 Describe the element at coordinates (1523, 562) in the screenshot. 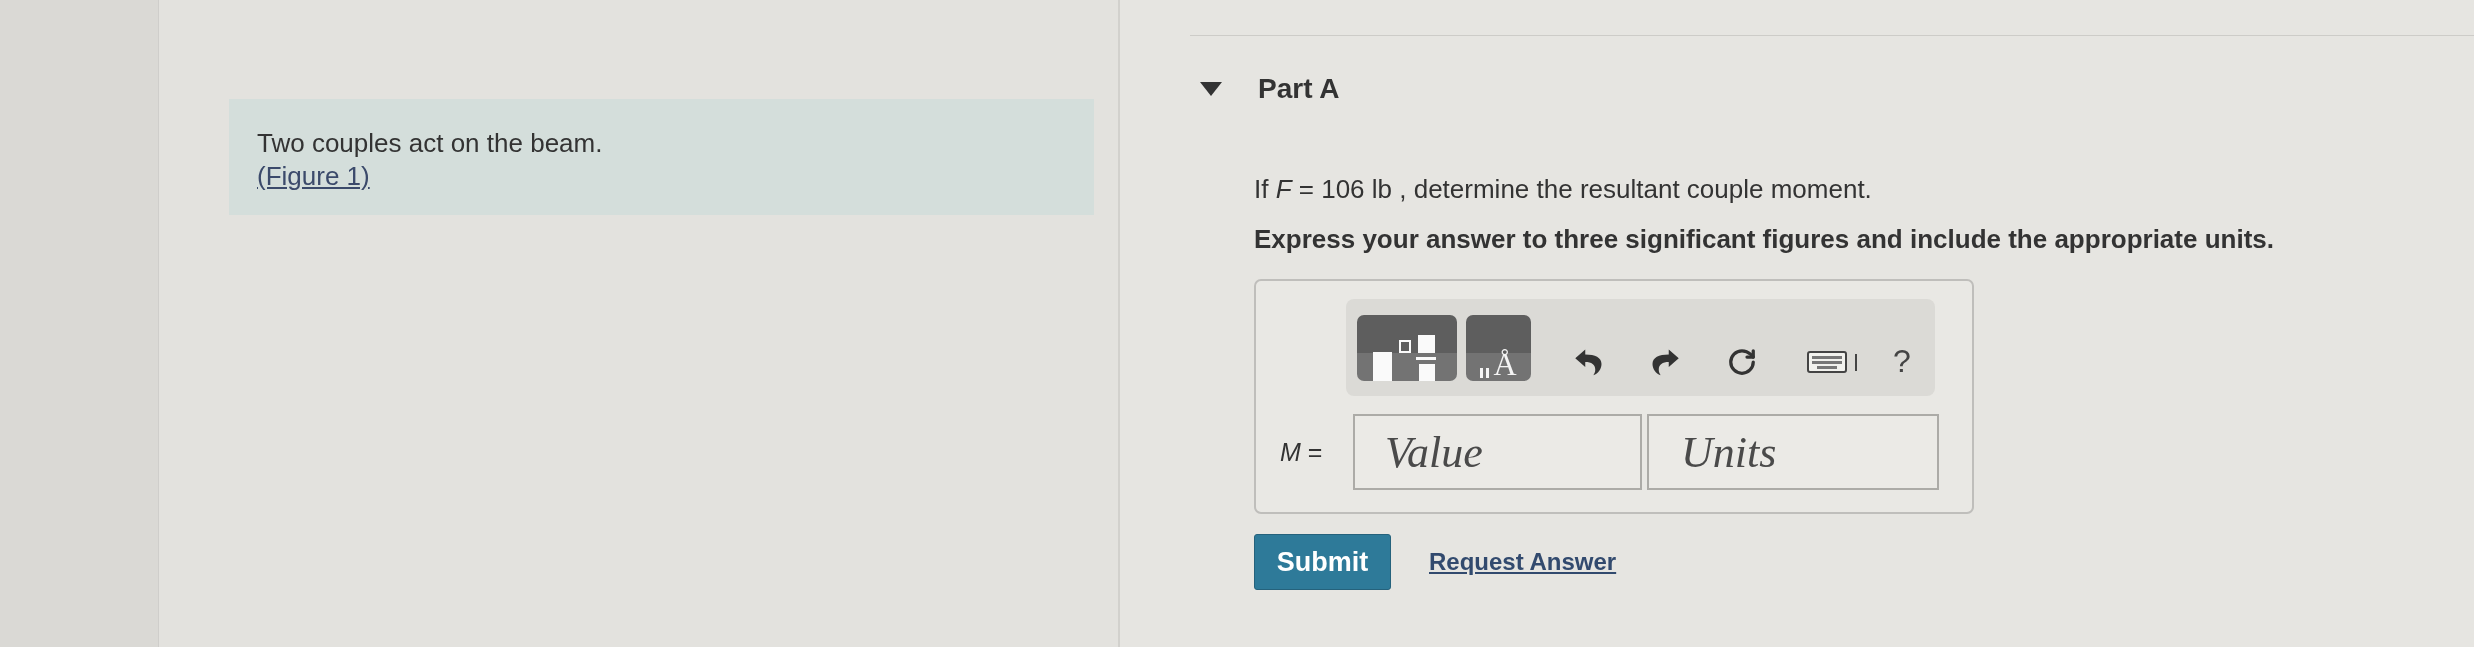

I see `request-answer-link: Request Answer` at that location.